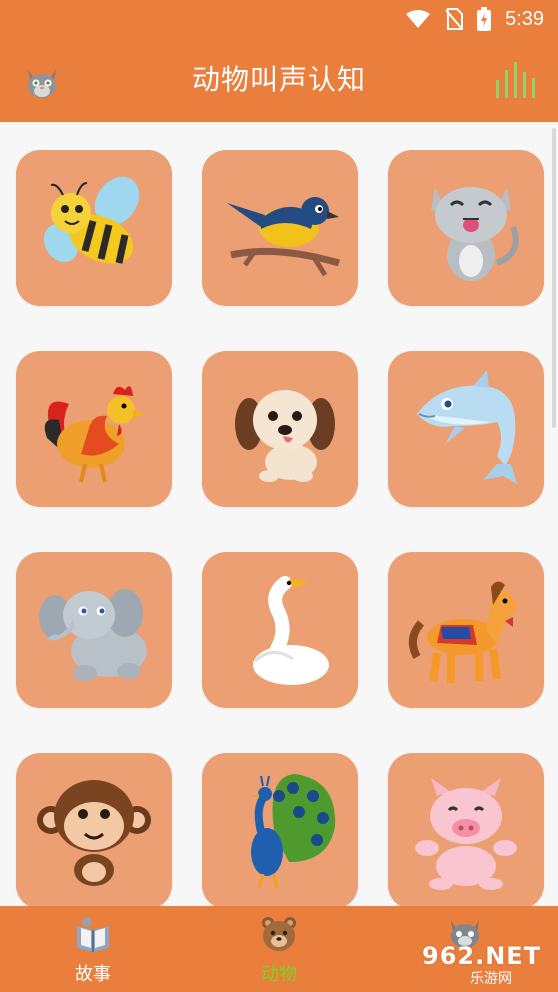  Describe the element at coordinates (466, 834) in the screenshot. I see `pig-icon` at that location.